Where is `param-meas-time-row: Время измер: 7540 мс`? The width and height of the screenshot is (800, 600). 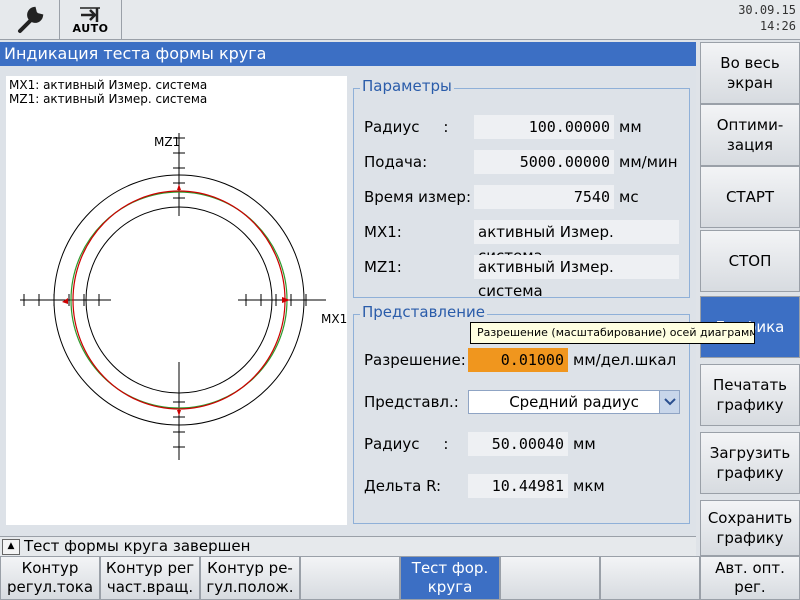
param-meas-time-row: Время измер: 7540 мс is located at coordinates (522, 197).